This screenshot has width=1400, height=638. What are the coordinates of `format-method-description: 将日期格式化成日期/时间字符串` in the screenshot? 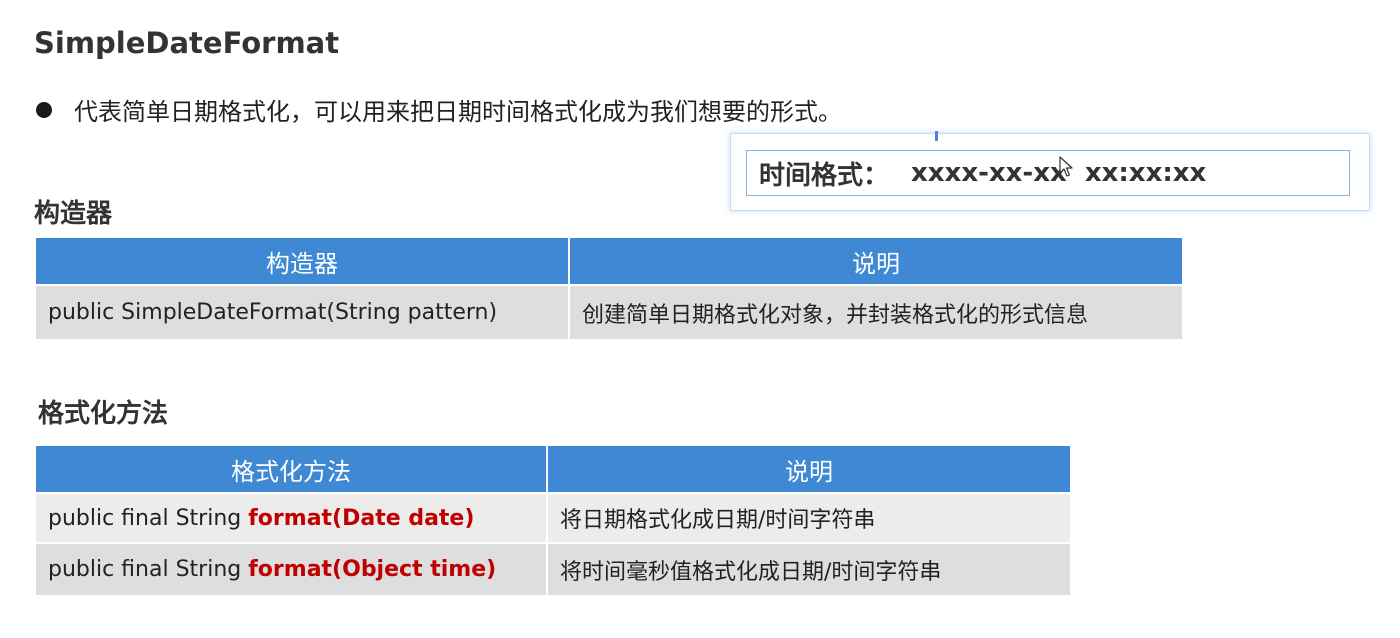 It's located at (808, 517).